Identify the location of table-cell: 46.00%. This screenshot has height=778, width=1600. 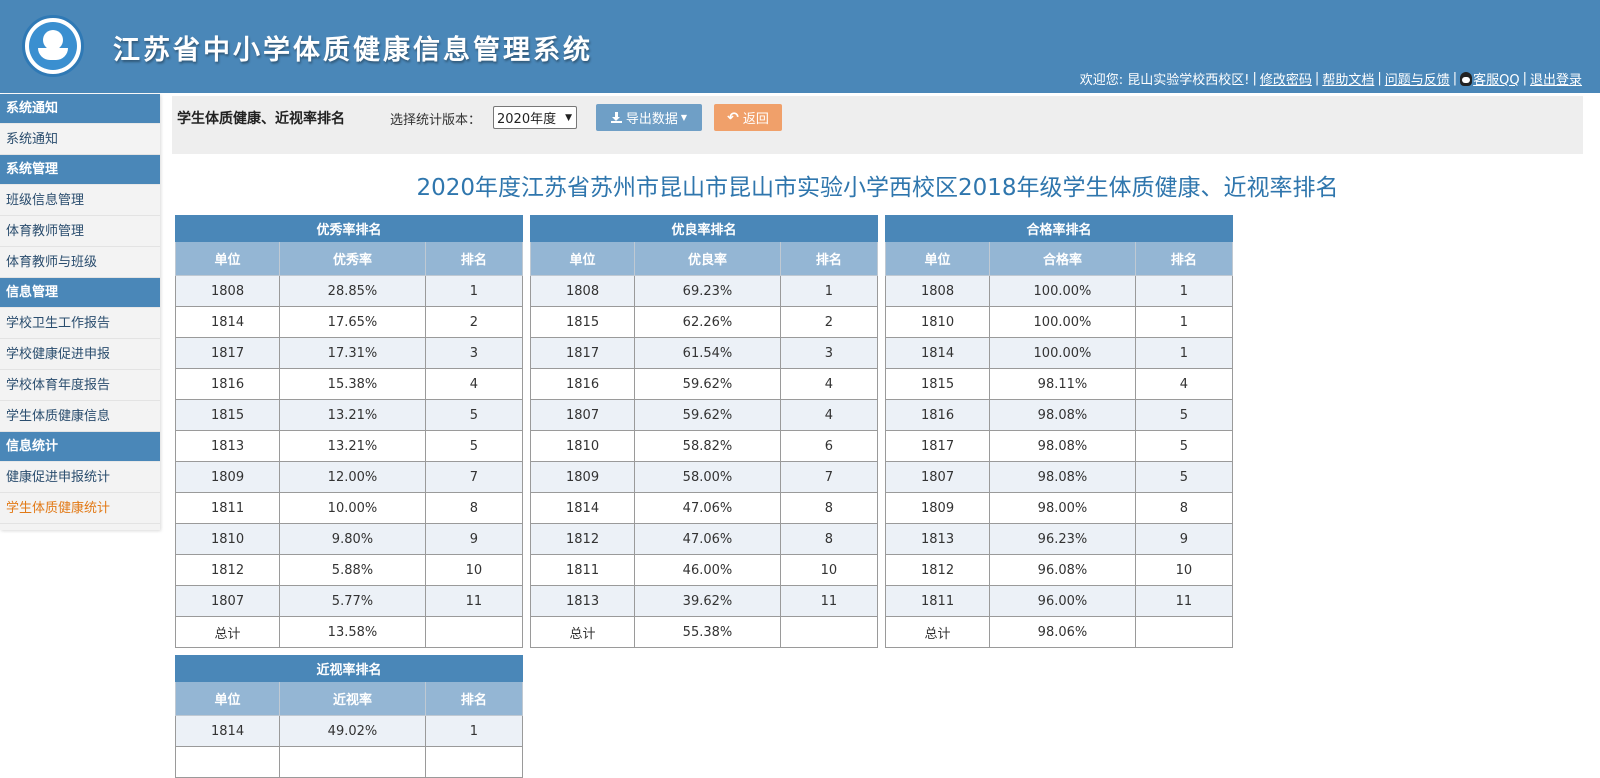
(707, 570).